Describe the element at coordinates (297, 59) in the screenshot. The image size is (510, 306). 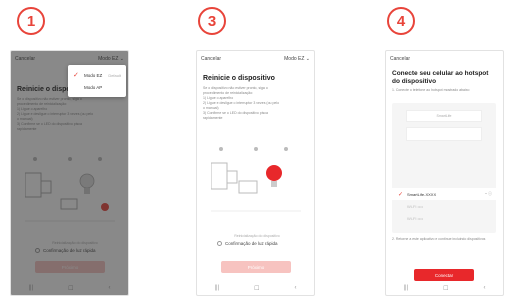
I see `mode-selector: Modo EZ ⌄` at that location.